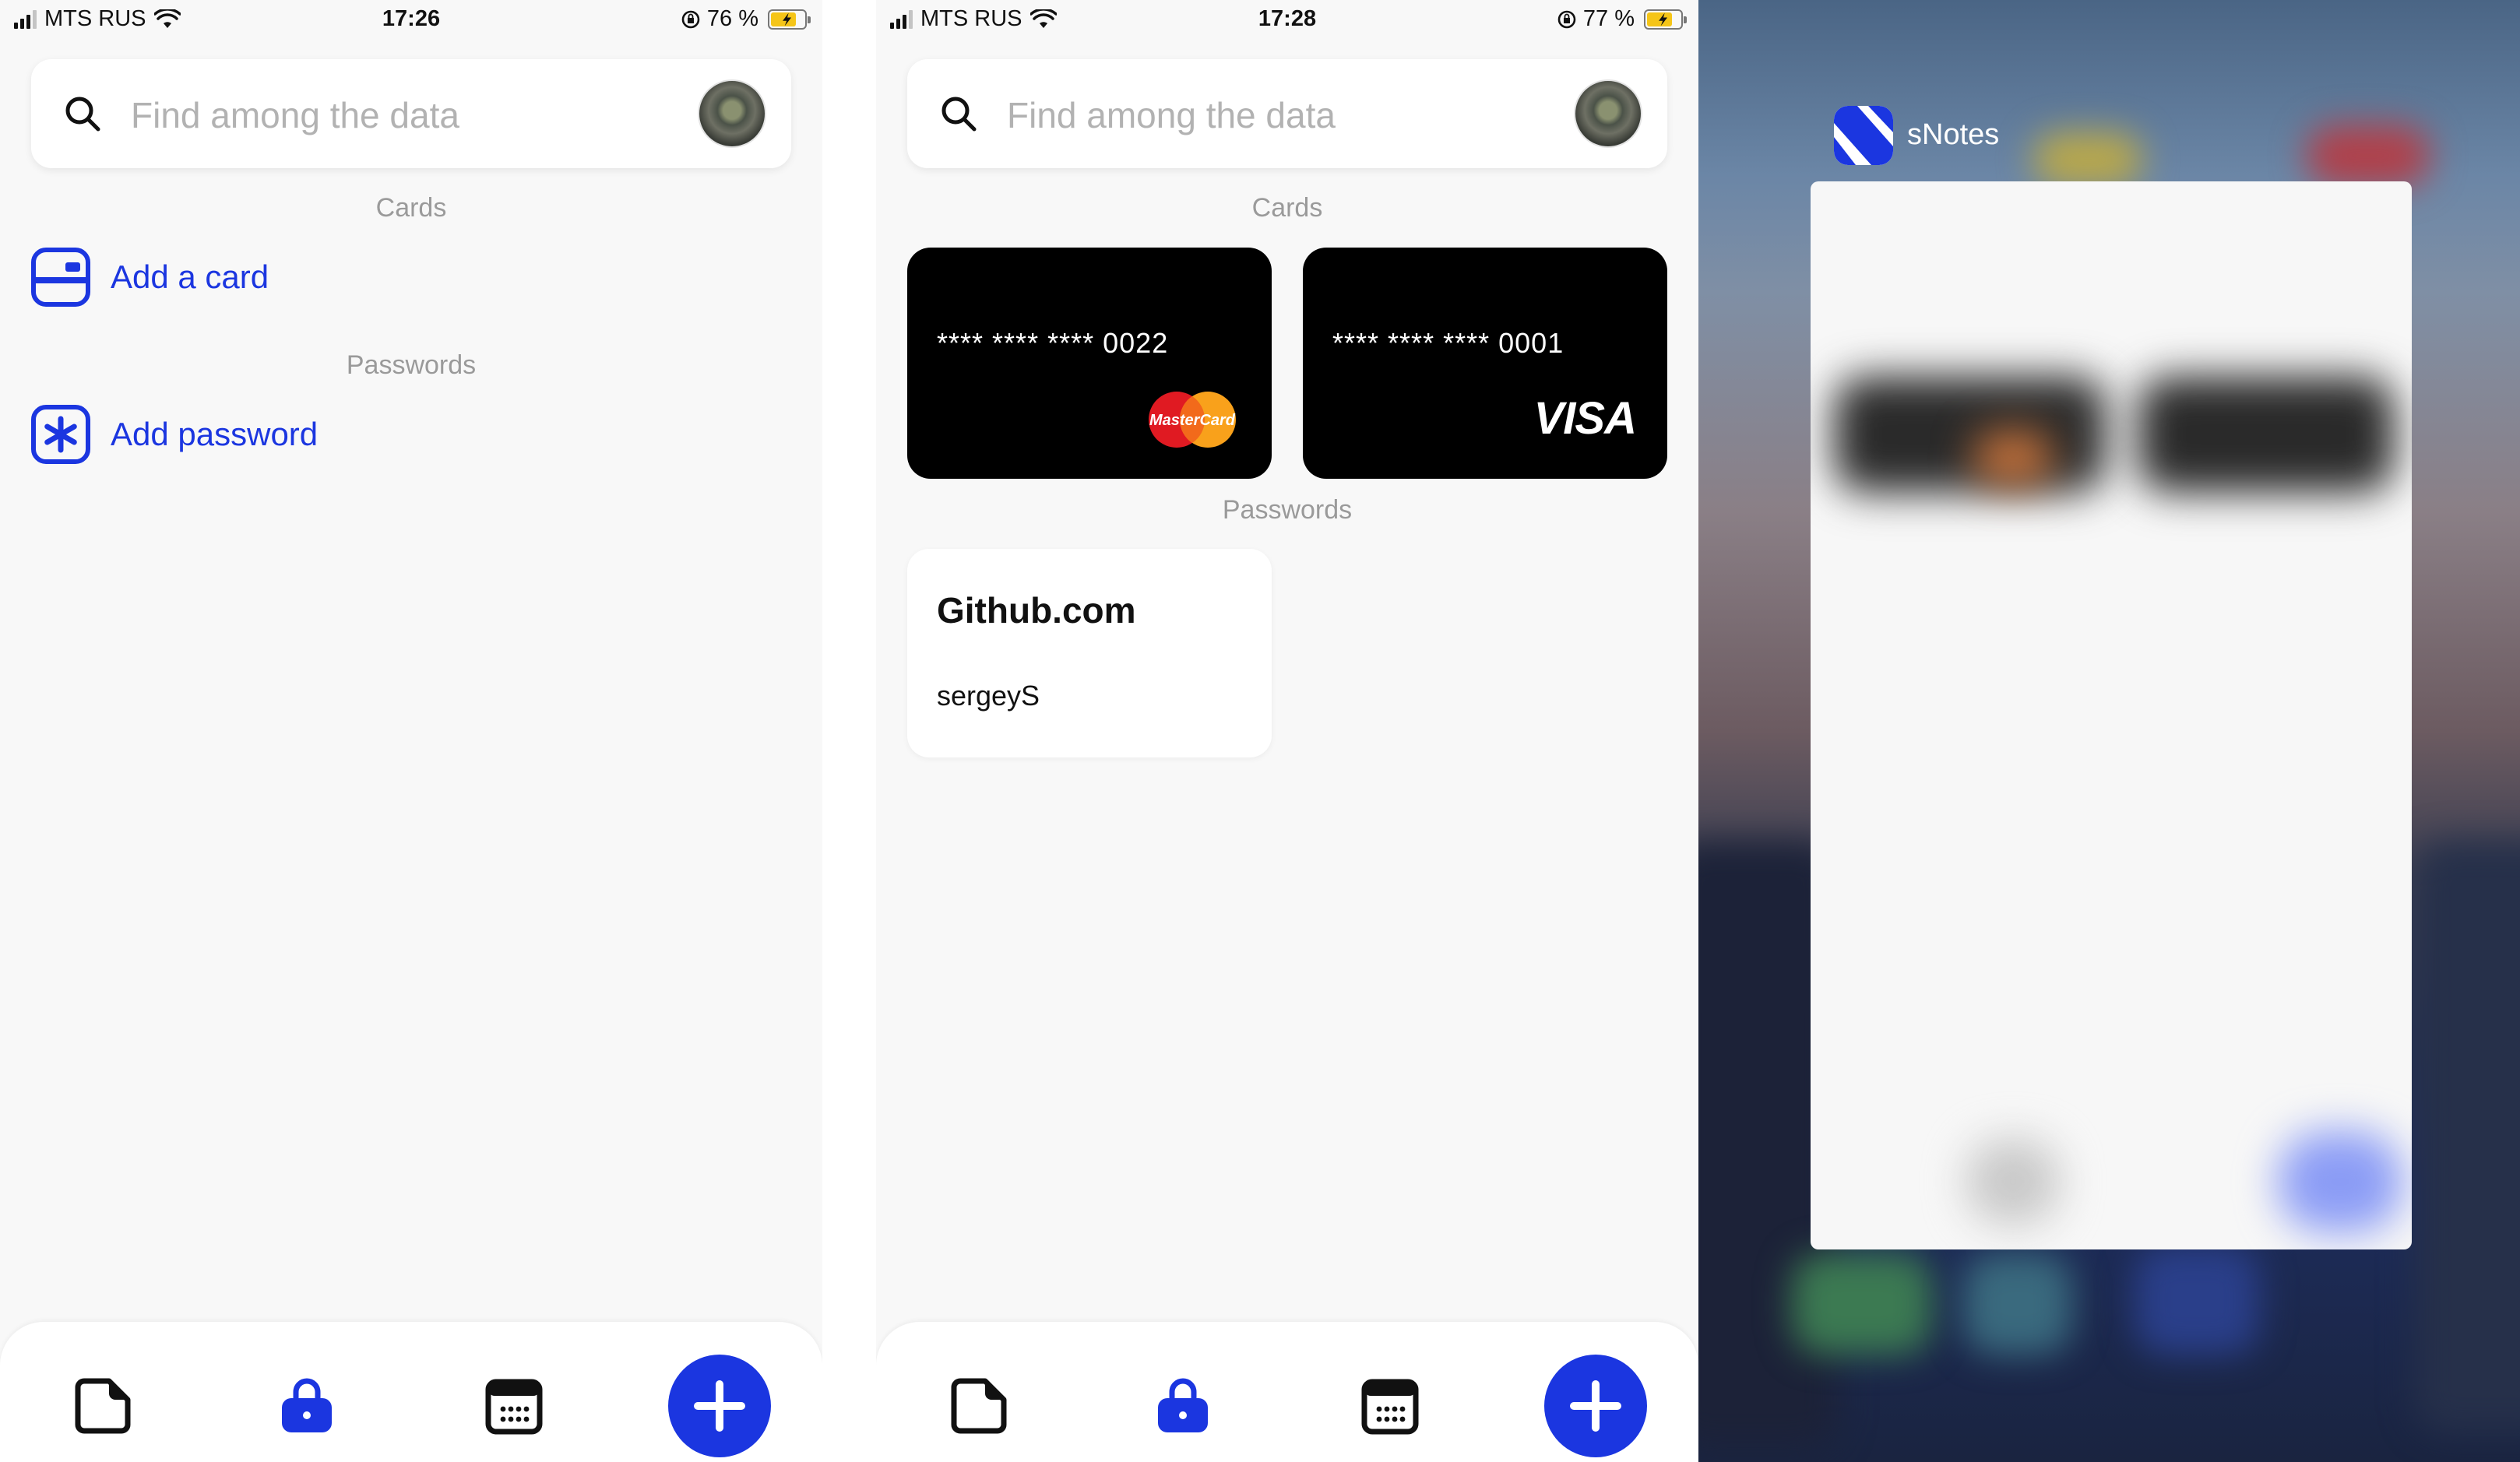 The image size is (2520, 1462). What do you see at coordinates (732, 18) in the screenshot?
I see `battery-percent: 76 %` at bounding box center [732, 18].